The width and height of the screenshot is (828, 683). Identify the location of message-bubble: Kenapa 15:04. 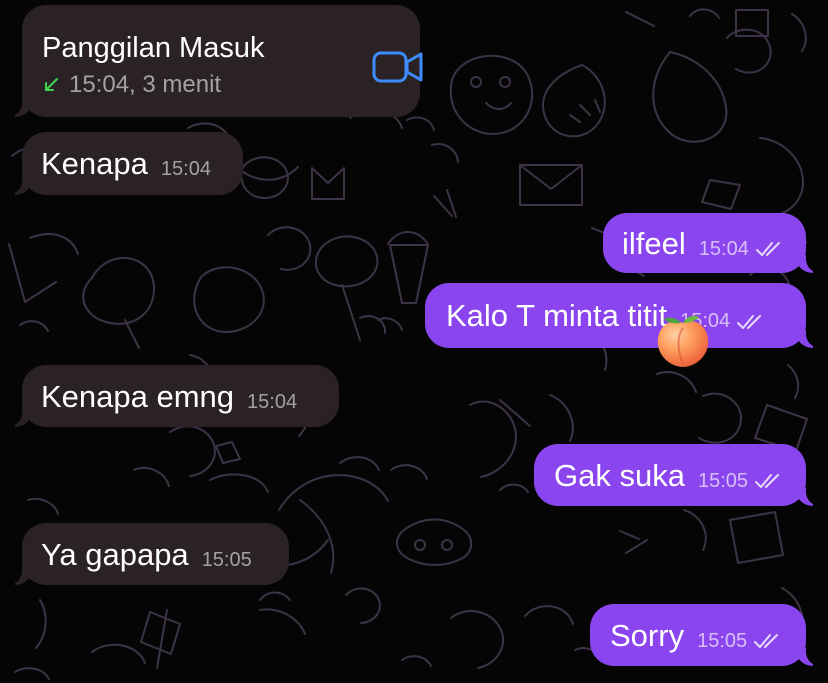
(124, 163).